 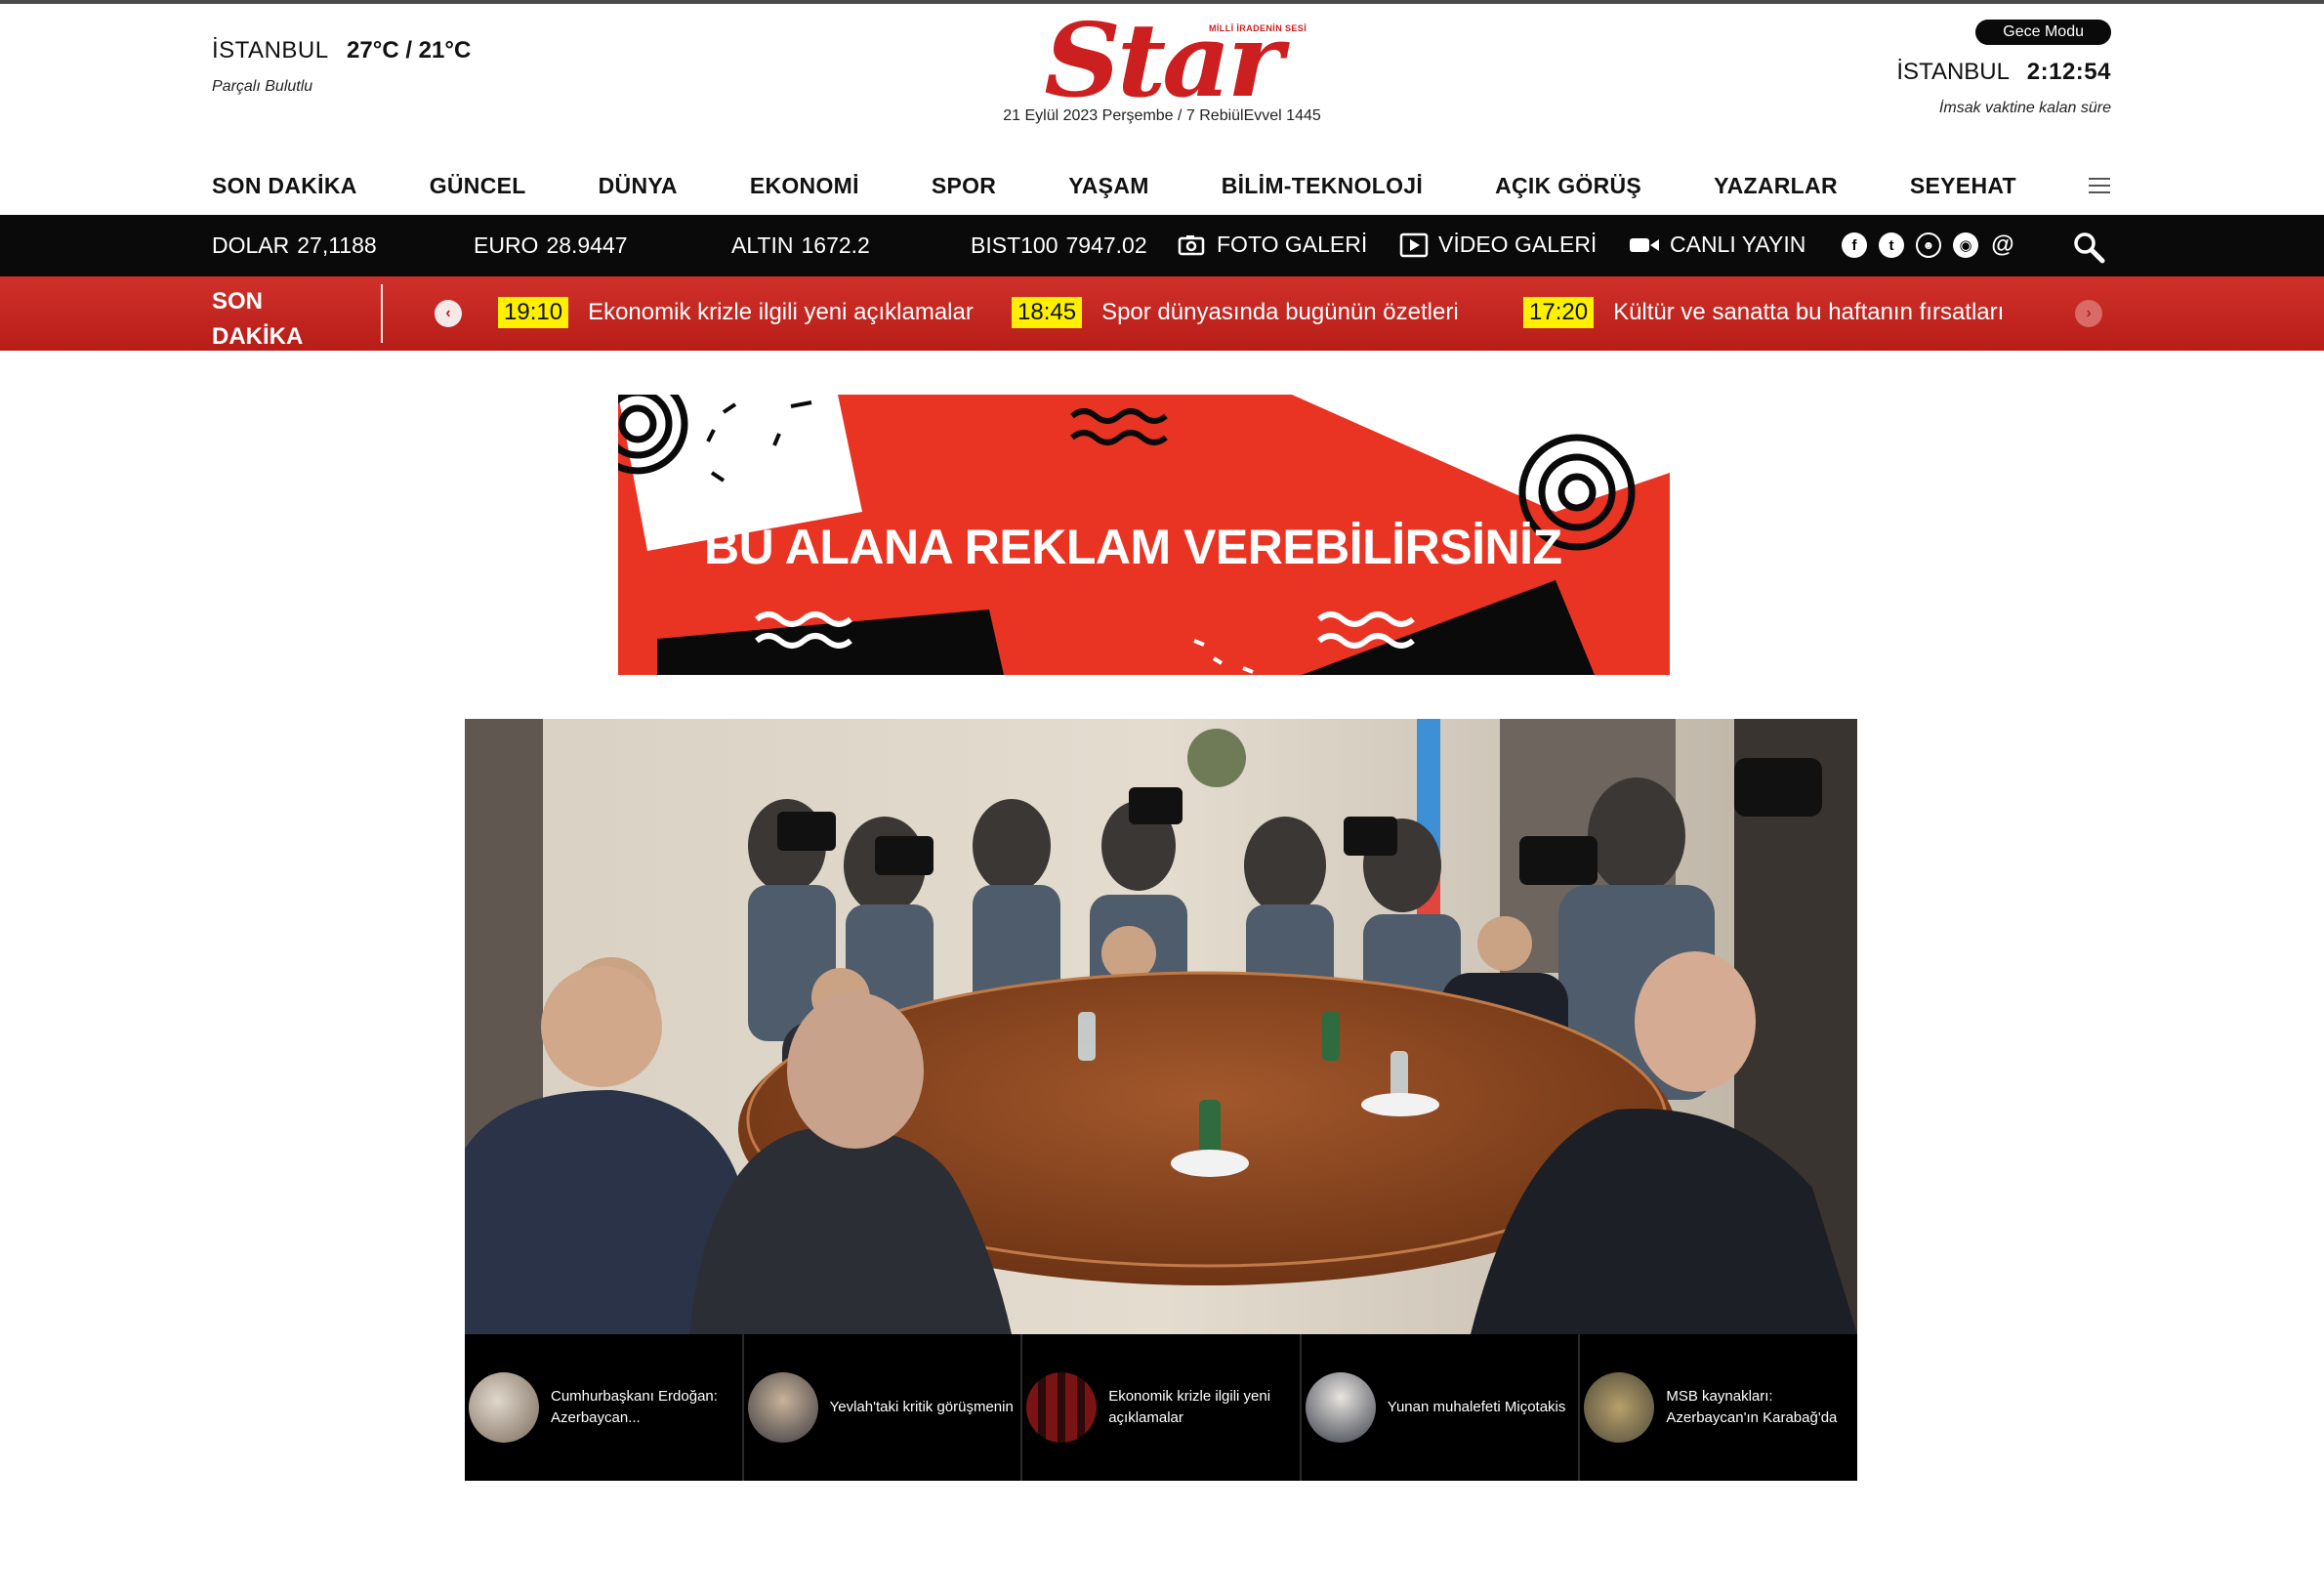 What do you see at coordinates (964, 186) in the screenshot?
I see `nav-spor: SPOR` at bounding box center [964, 186].